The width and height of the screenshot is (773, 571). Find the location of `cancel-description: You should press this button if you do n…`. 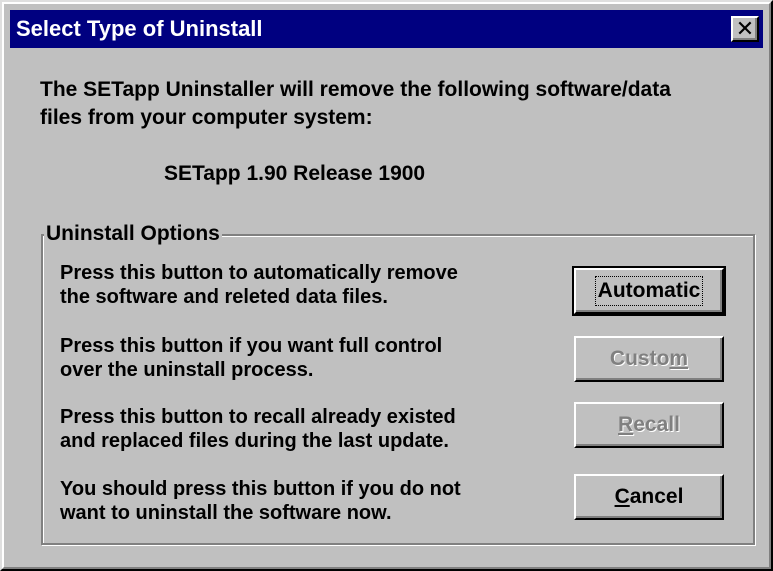

cancel-description: You should press this button if you do n… is located at coordinates (300, 501).